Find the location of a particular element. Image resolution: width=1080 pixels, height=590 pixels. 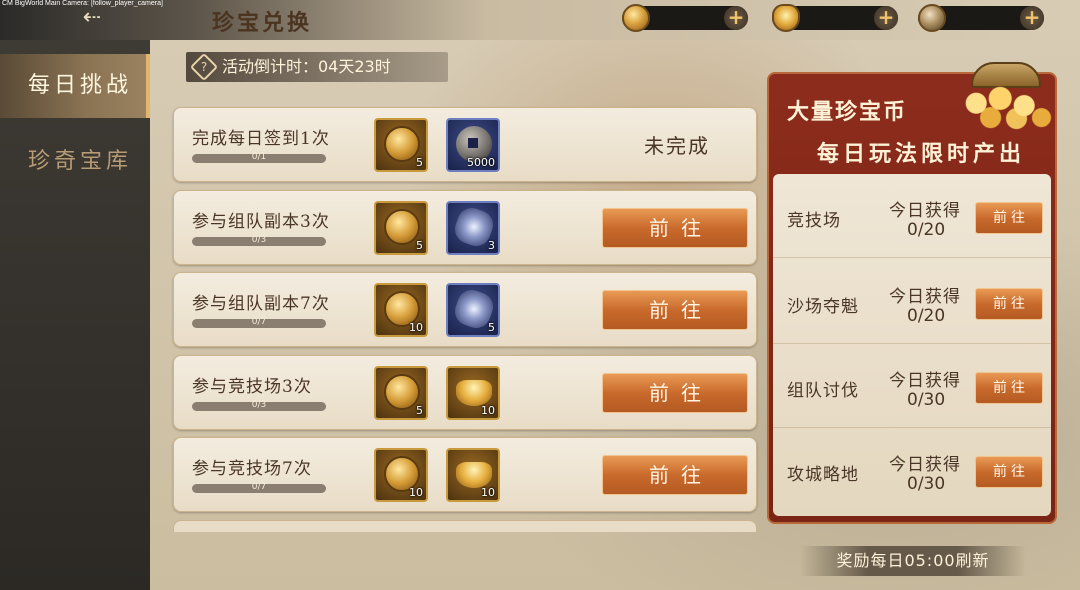

help-icon: ? is located at coordinates (204, 67).